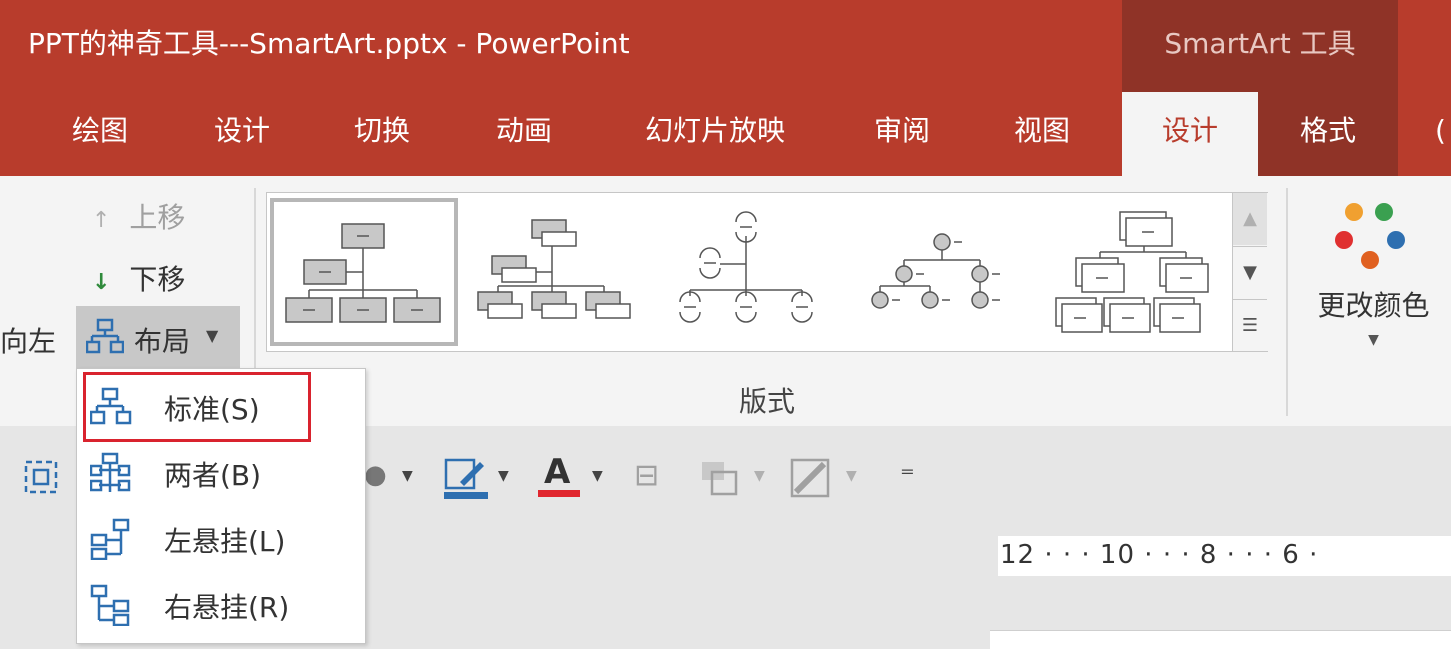 The height and width of the screenshot is (649, 1451). What do you see at coordinates (646, 475) in the screenshot?
I see `align-icon: ⊟` at bounding box center [646, 475].